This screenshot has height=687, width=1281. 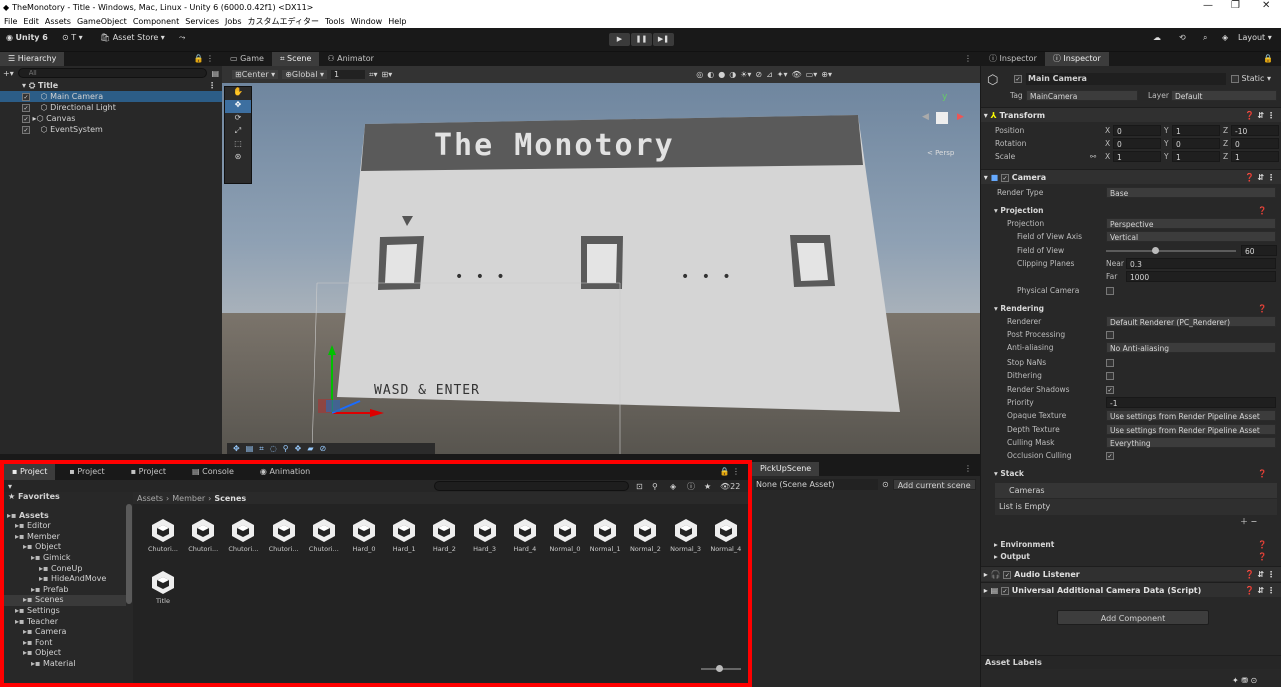 I want to click on play-button: ▶, so click(x=619, y=39).